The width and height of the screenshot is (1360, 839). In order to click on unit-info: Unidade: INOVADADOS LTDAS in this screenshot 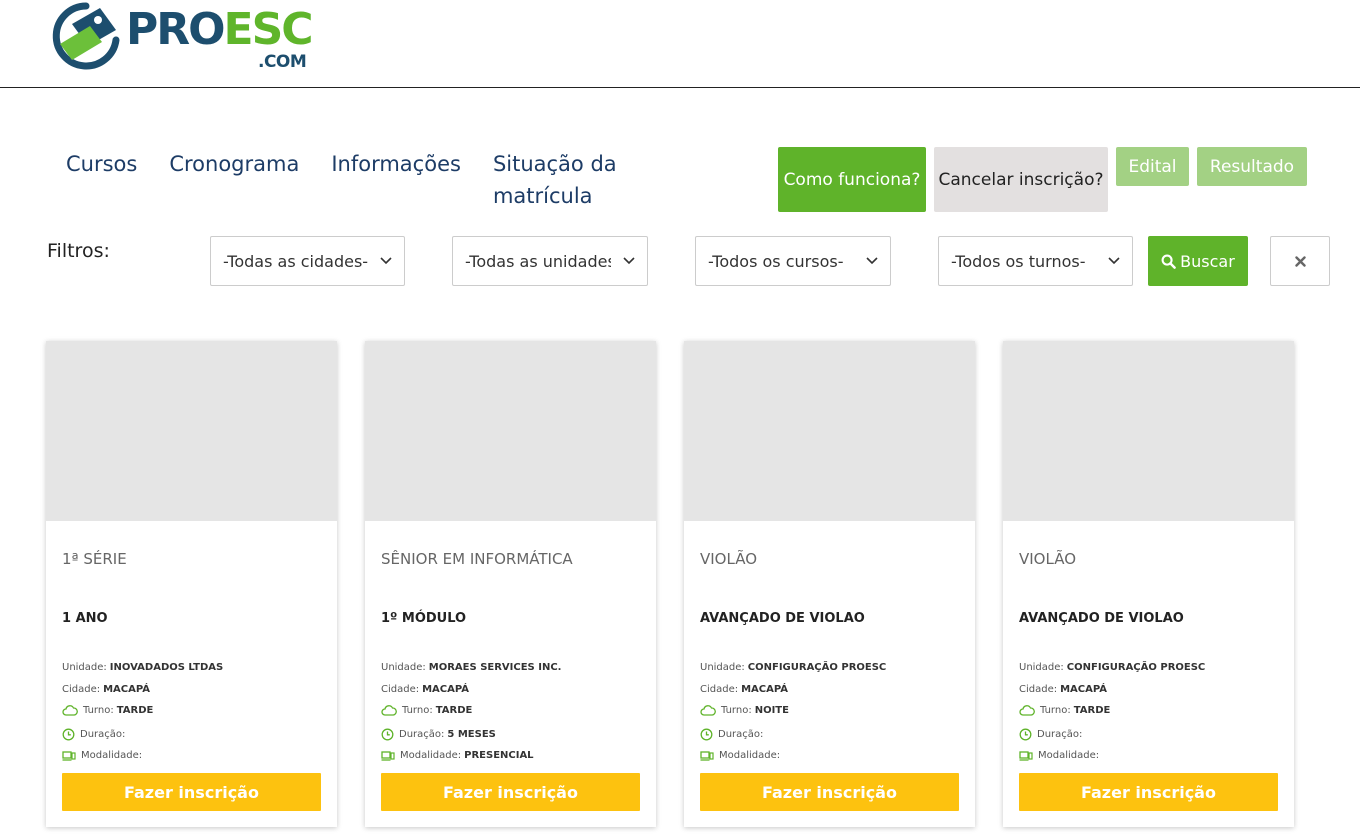, I will do `click(142, 667)`.